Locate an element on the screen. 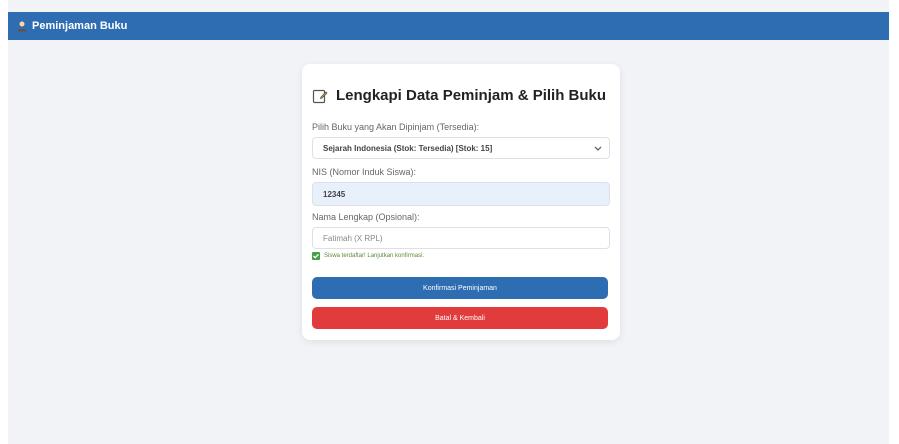  confirm-loan-button: Konfirmasi Peminjaman is located at coordinates (460, 288).